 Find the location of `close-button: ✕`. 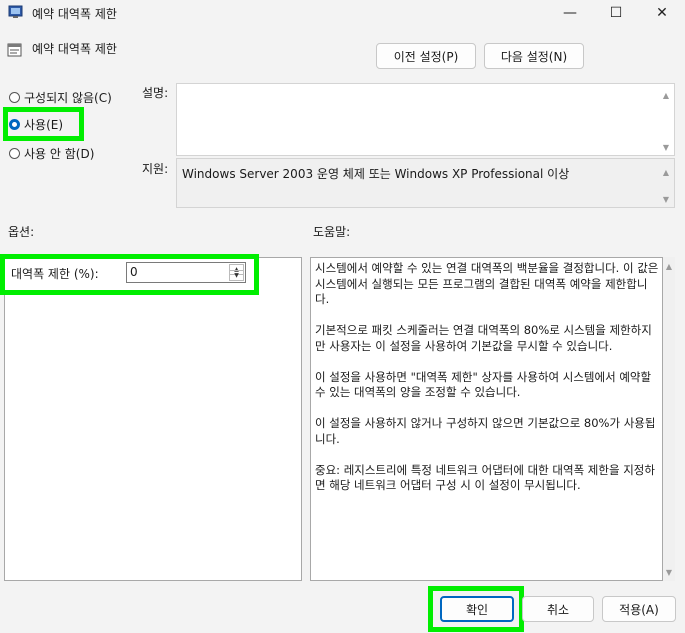

close-button: ✕ is located at coordinates (662, 13).